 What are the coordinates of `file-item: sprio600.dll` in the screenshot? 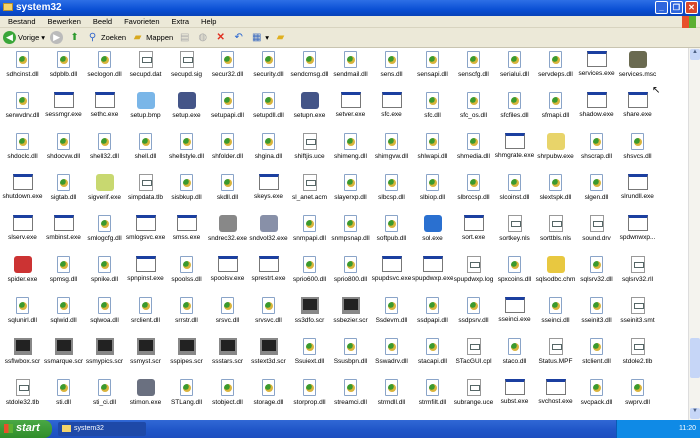 It's located at (309, 269).